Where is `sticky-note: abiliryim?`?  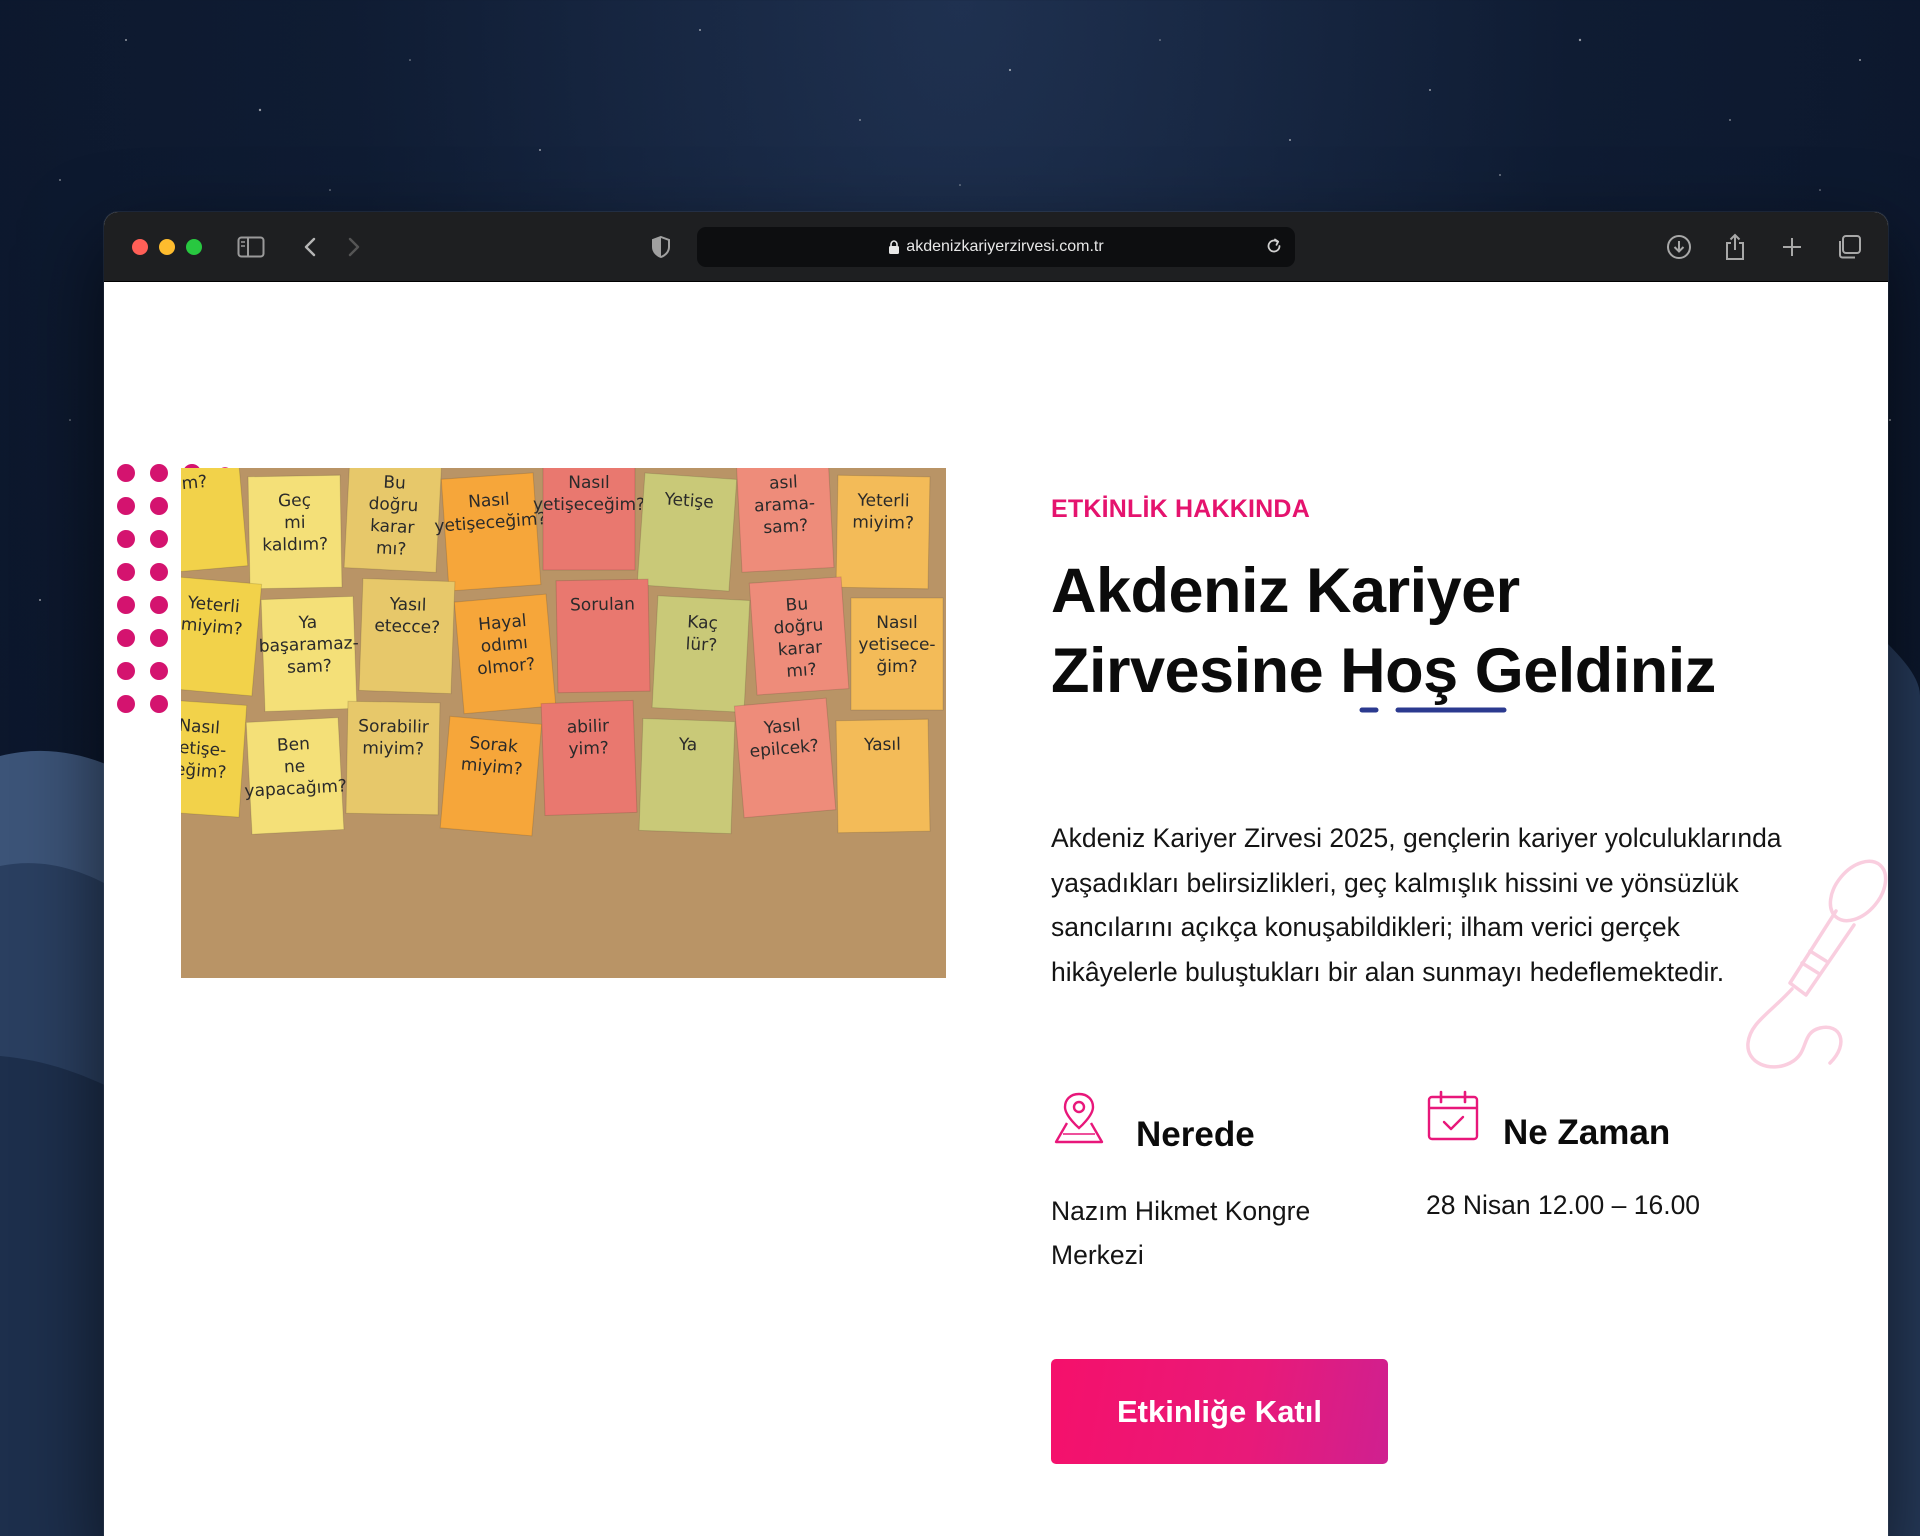
sticky-note: abiliryim? is located at coordinates (589, 758).